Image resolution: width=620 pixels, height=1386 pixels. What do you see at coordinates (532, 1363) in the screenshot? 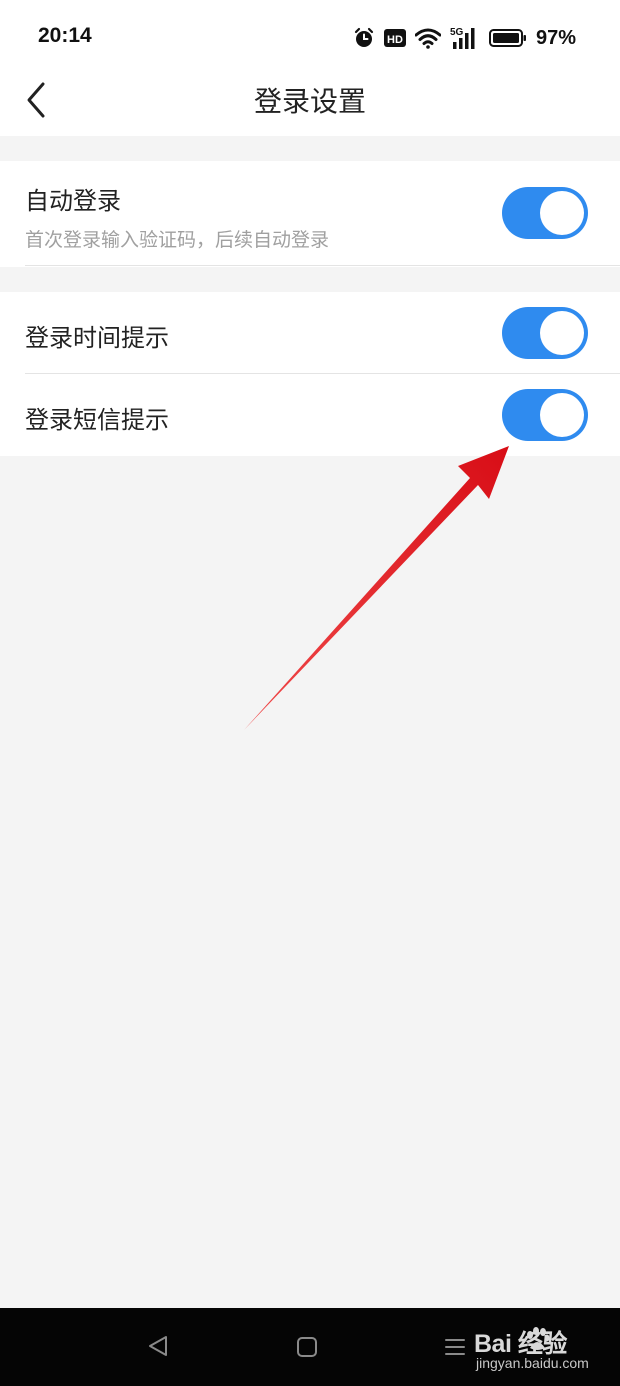
I see `watermark-url: jingyan.baidu.com` at bounding box center [532, 1363].